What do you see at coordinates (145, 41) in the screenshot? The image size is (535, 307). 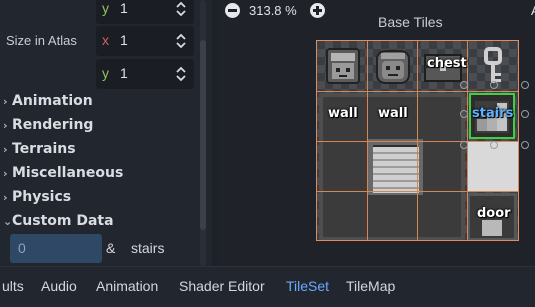 I see `size-in-atlas-x-field: x 1` at bounding box center [145, 41].